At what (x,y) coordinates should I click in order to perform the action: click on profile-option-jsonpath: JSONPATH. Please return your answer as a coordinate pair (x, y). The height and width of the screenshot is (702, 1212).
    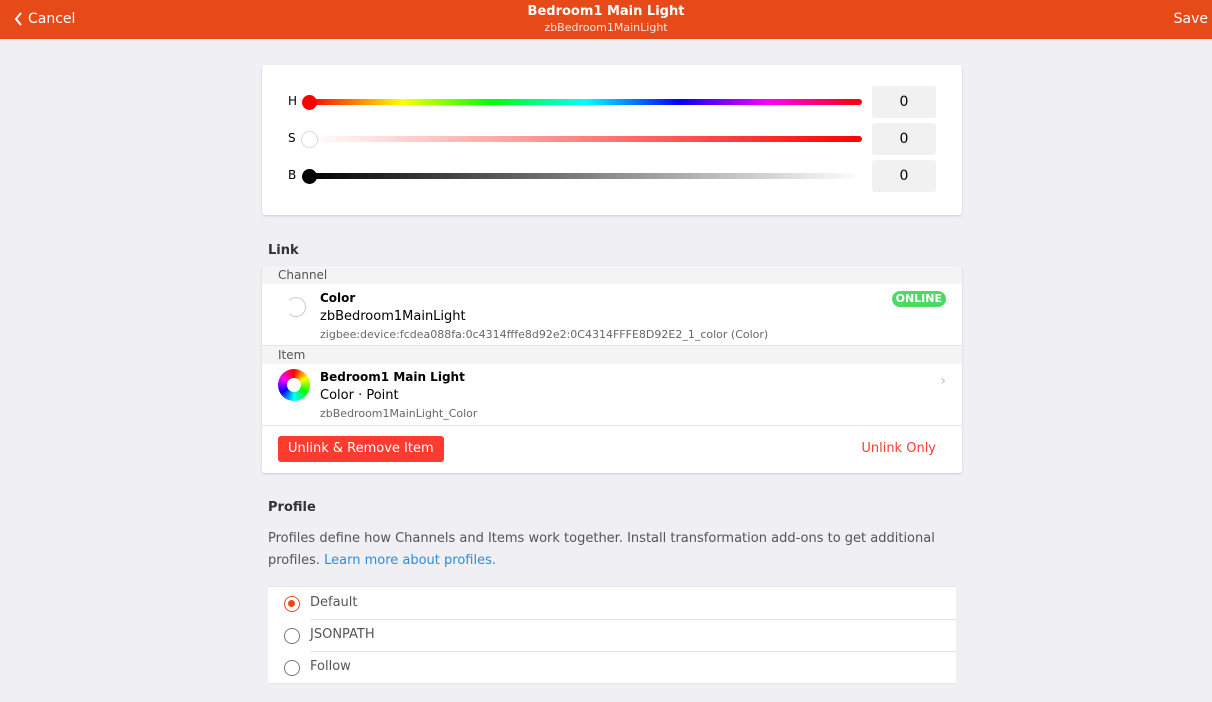
    Looking at the image, I should click on (612, 635).